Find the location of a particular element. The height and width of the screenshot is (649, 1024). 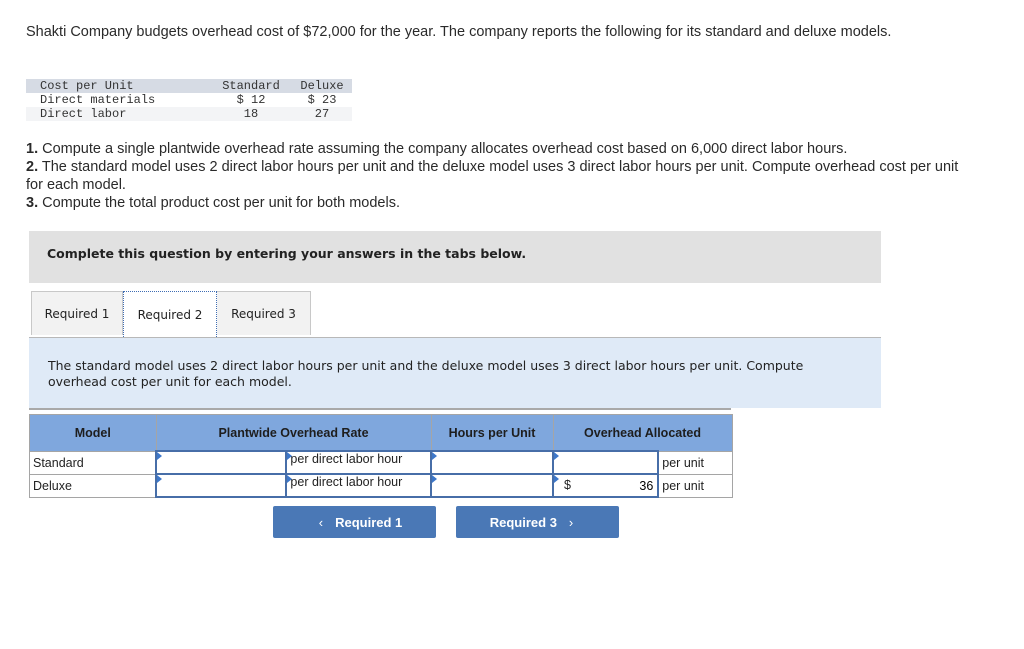

cost-table-header: Cost per Unit Standard Deluxe is located at coordinates (189, 86).